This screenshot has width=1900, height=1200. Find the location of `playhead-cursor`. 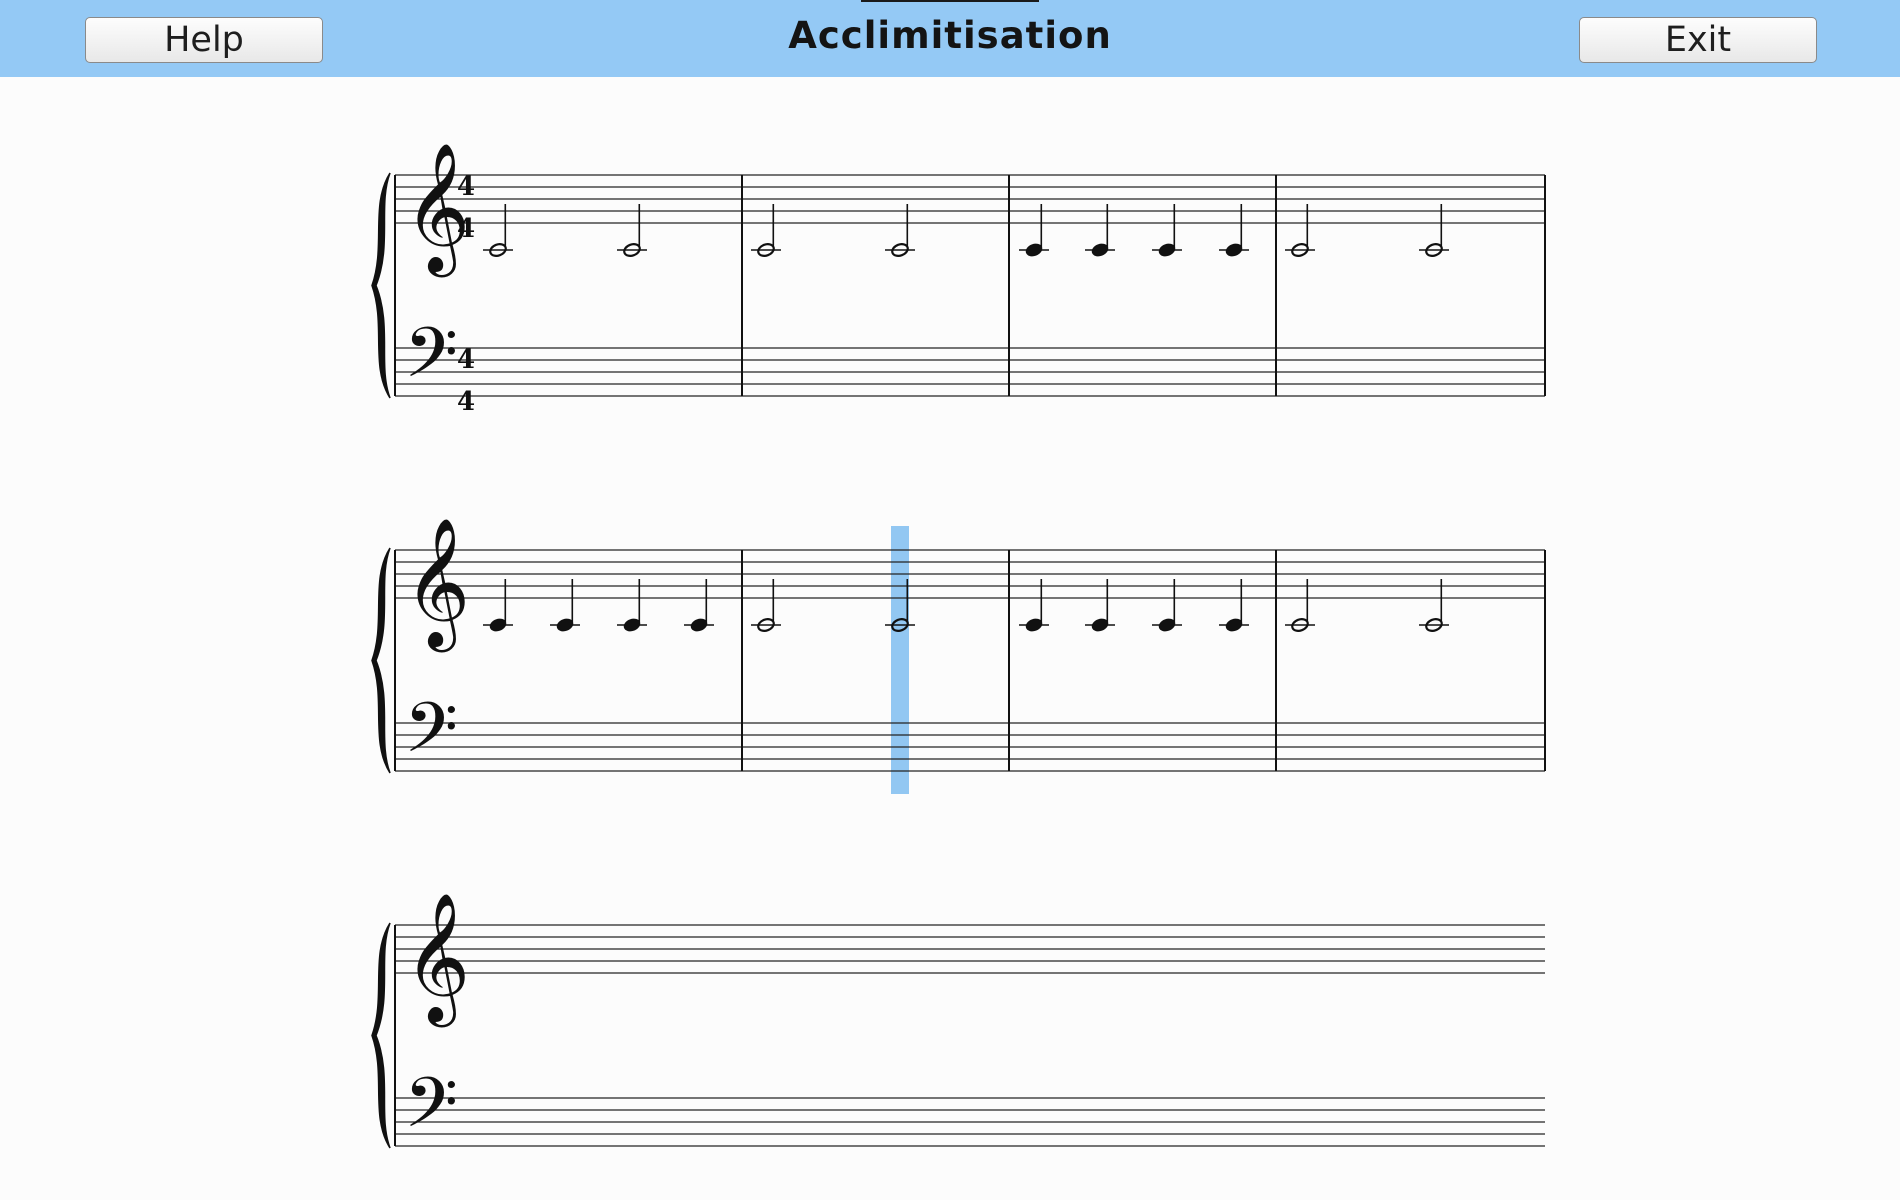

playhead-cursor is located at coordinates (900, 660).